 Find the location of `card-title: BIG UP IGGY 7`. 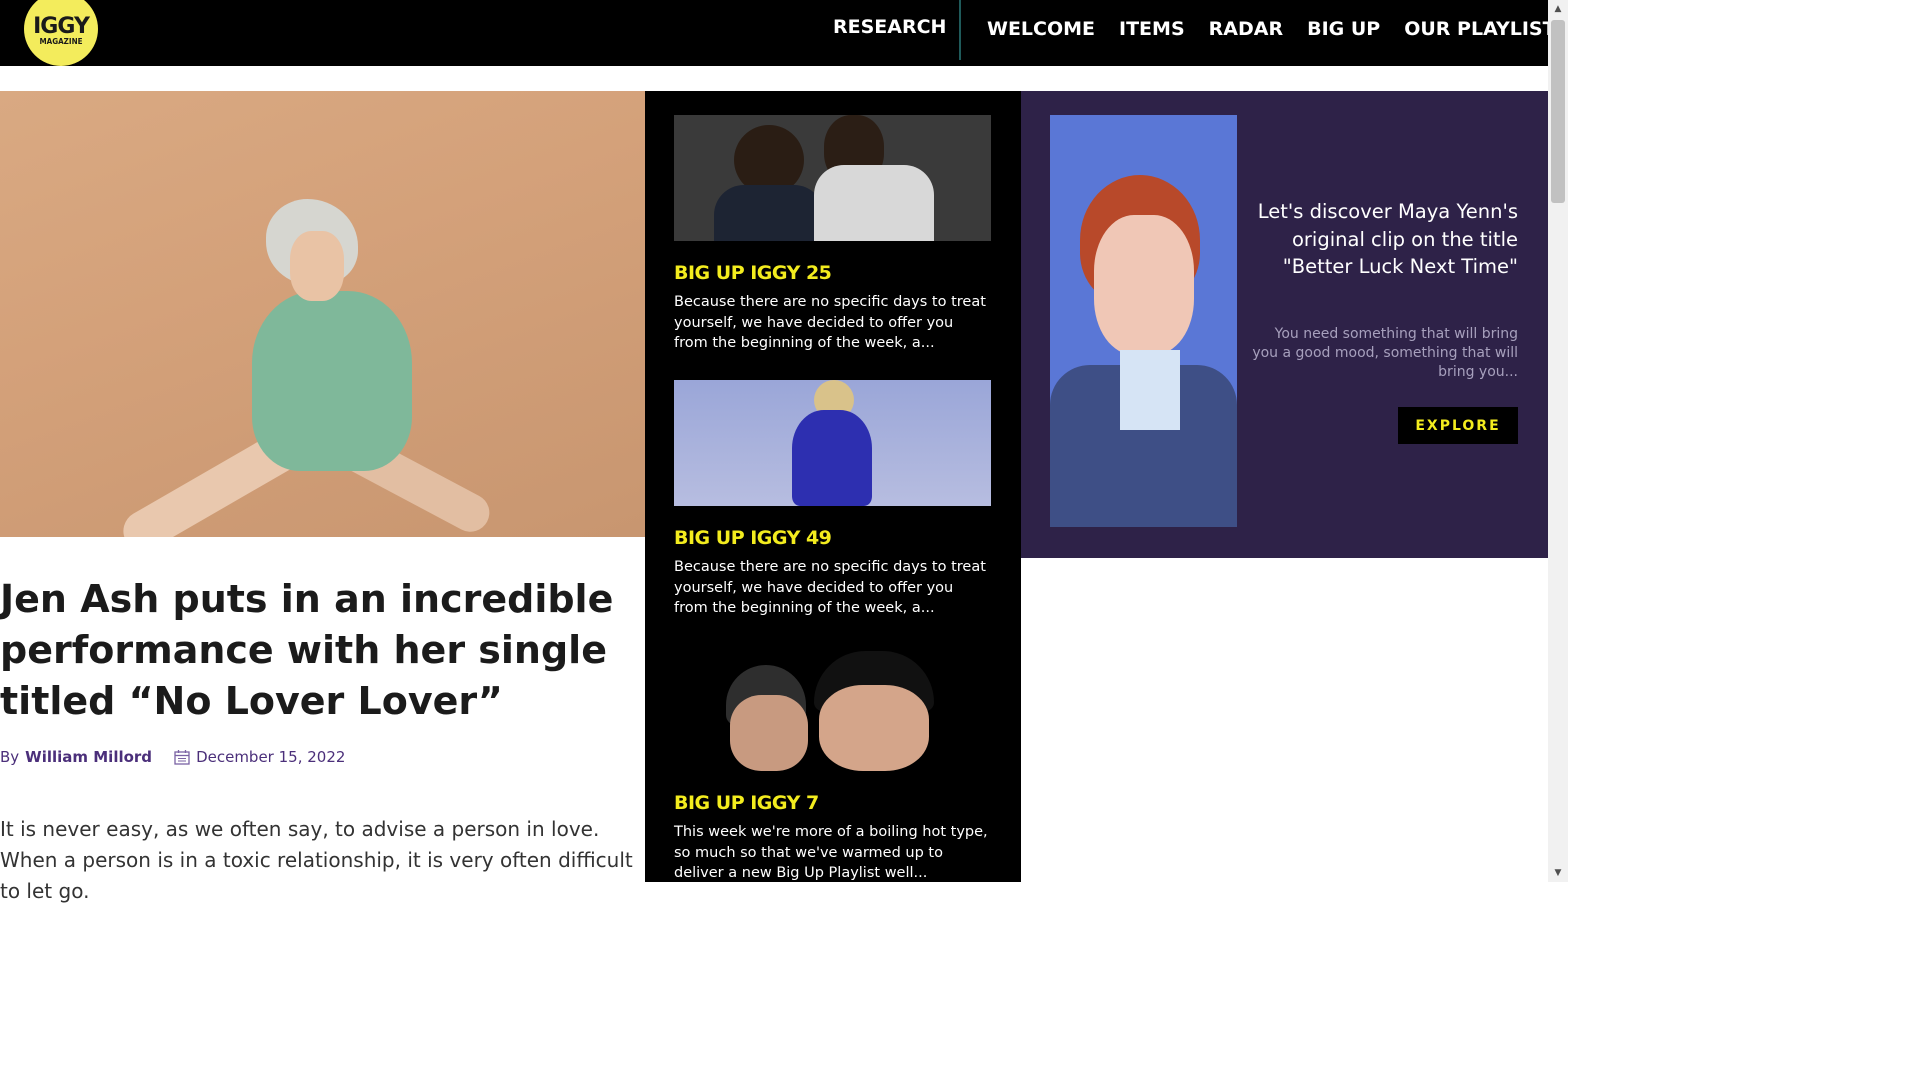

card-title: BIG UP IGGY 7 is located at coordinates (832, 803).